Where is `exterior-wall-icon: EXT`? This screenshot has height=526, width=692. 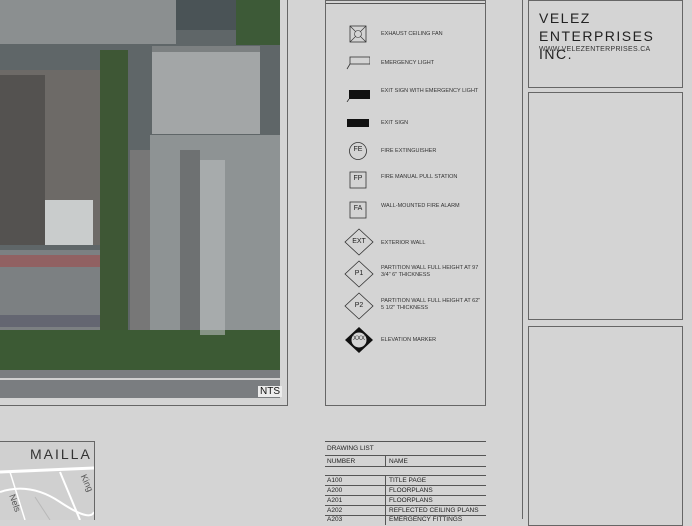 exterior-wall-icon: EXT is located at coordinates (359, 242).